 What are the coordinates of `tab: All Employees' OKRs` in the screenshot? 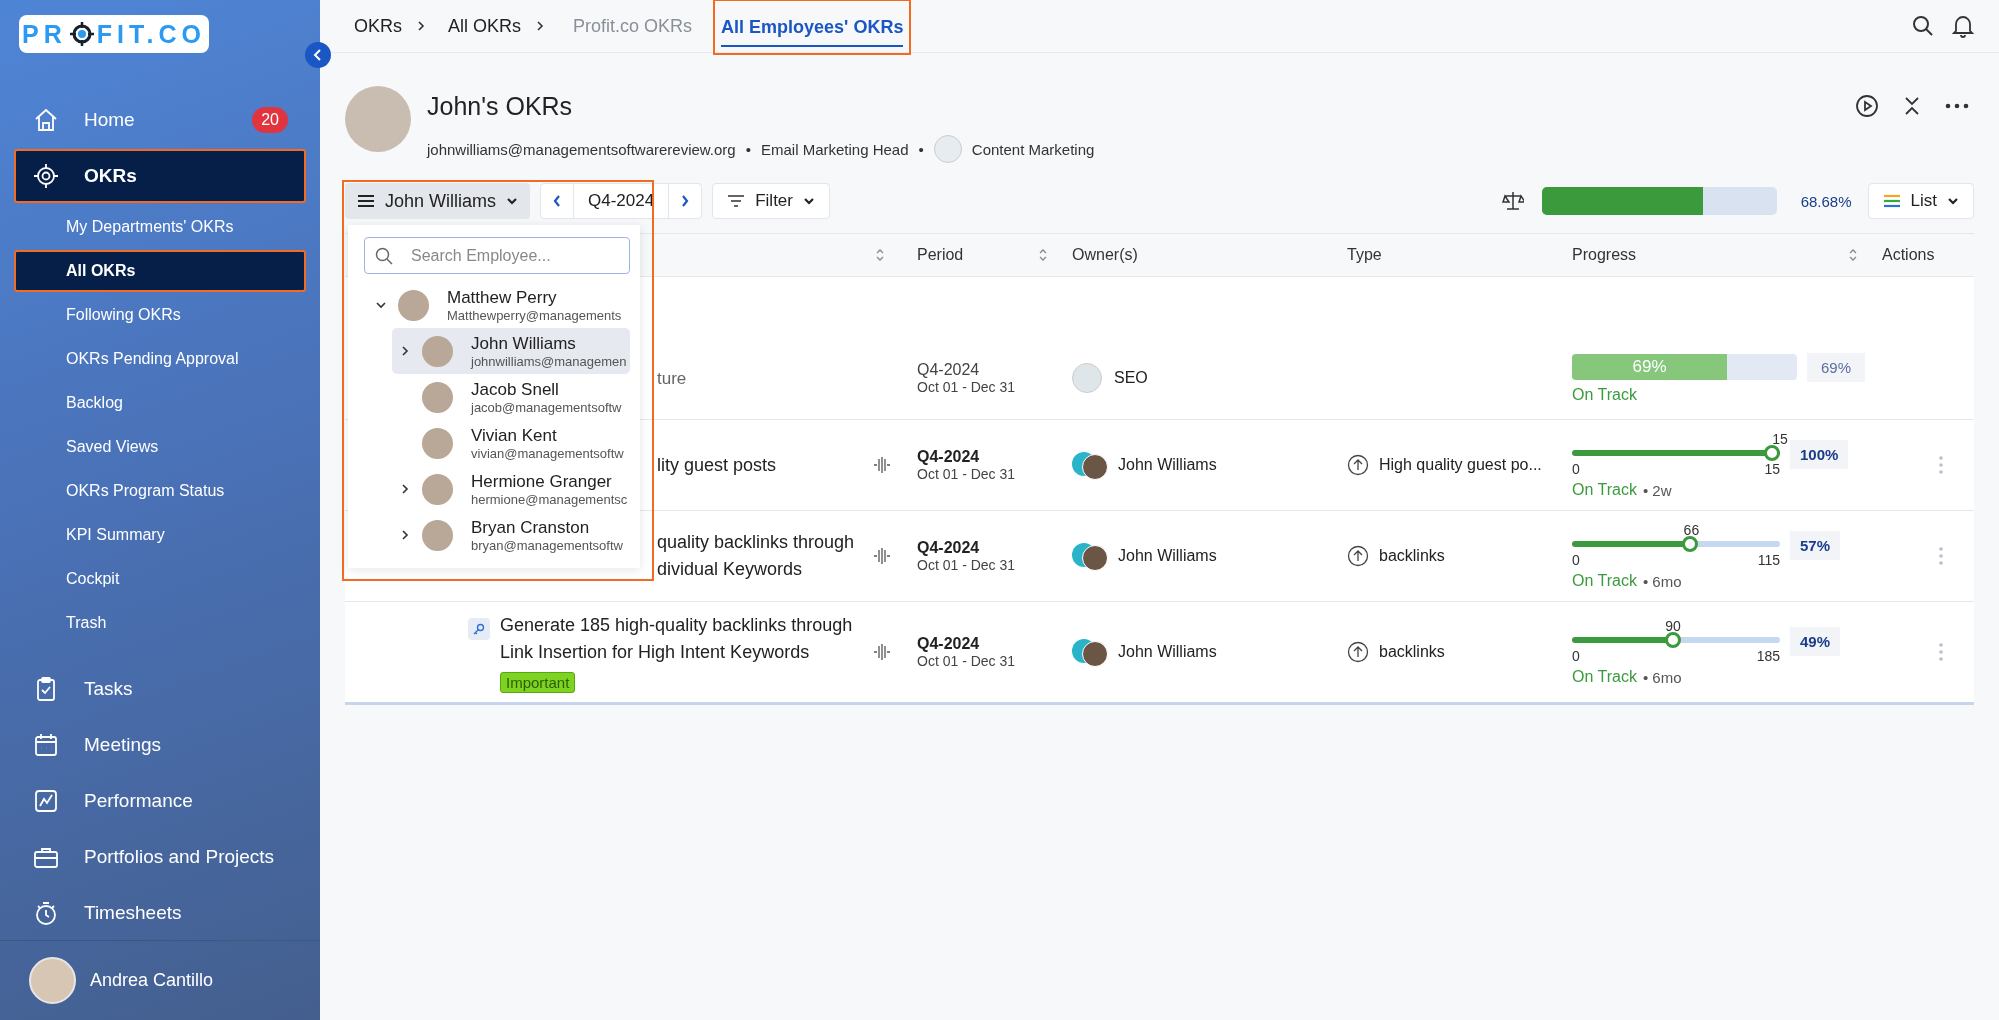 It's located at (812, 27).